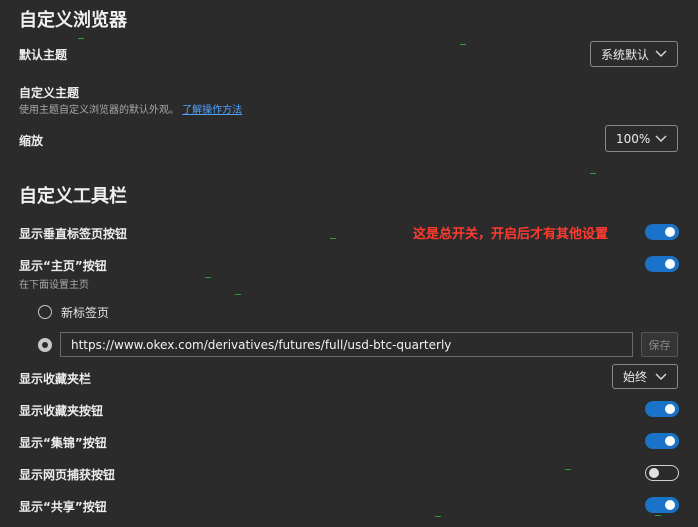  Describe the element at coordinates (63, 266) in the screenshot. I see `home-button-label: 显示“主页”按钮` at that location.